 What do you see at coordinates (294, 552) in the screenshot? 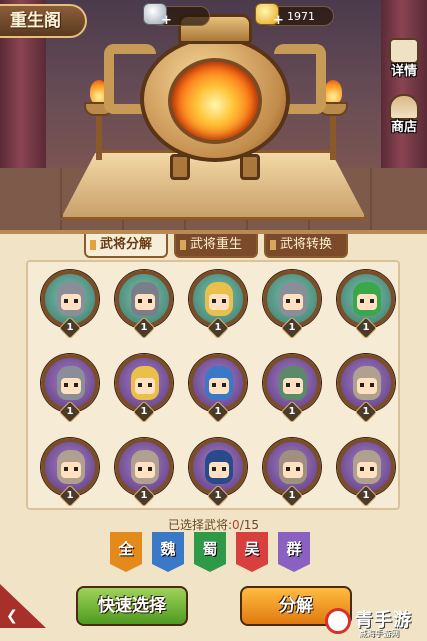
I see `faction-qun-button: 群` at bounding box center [294, 552].